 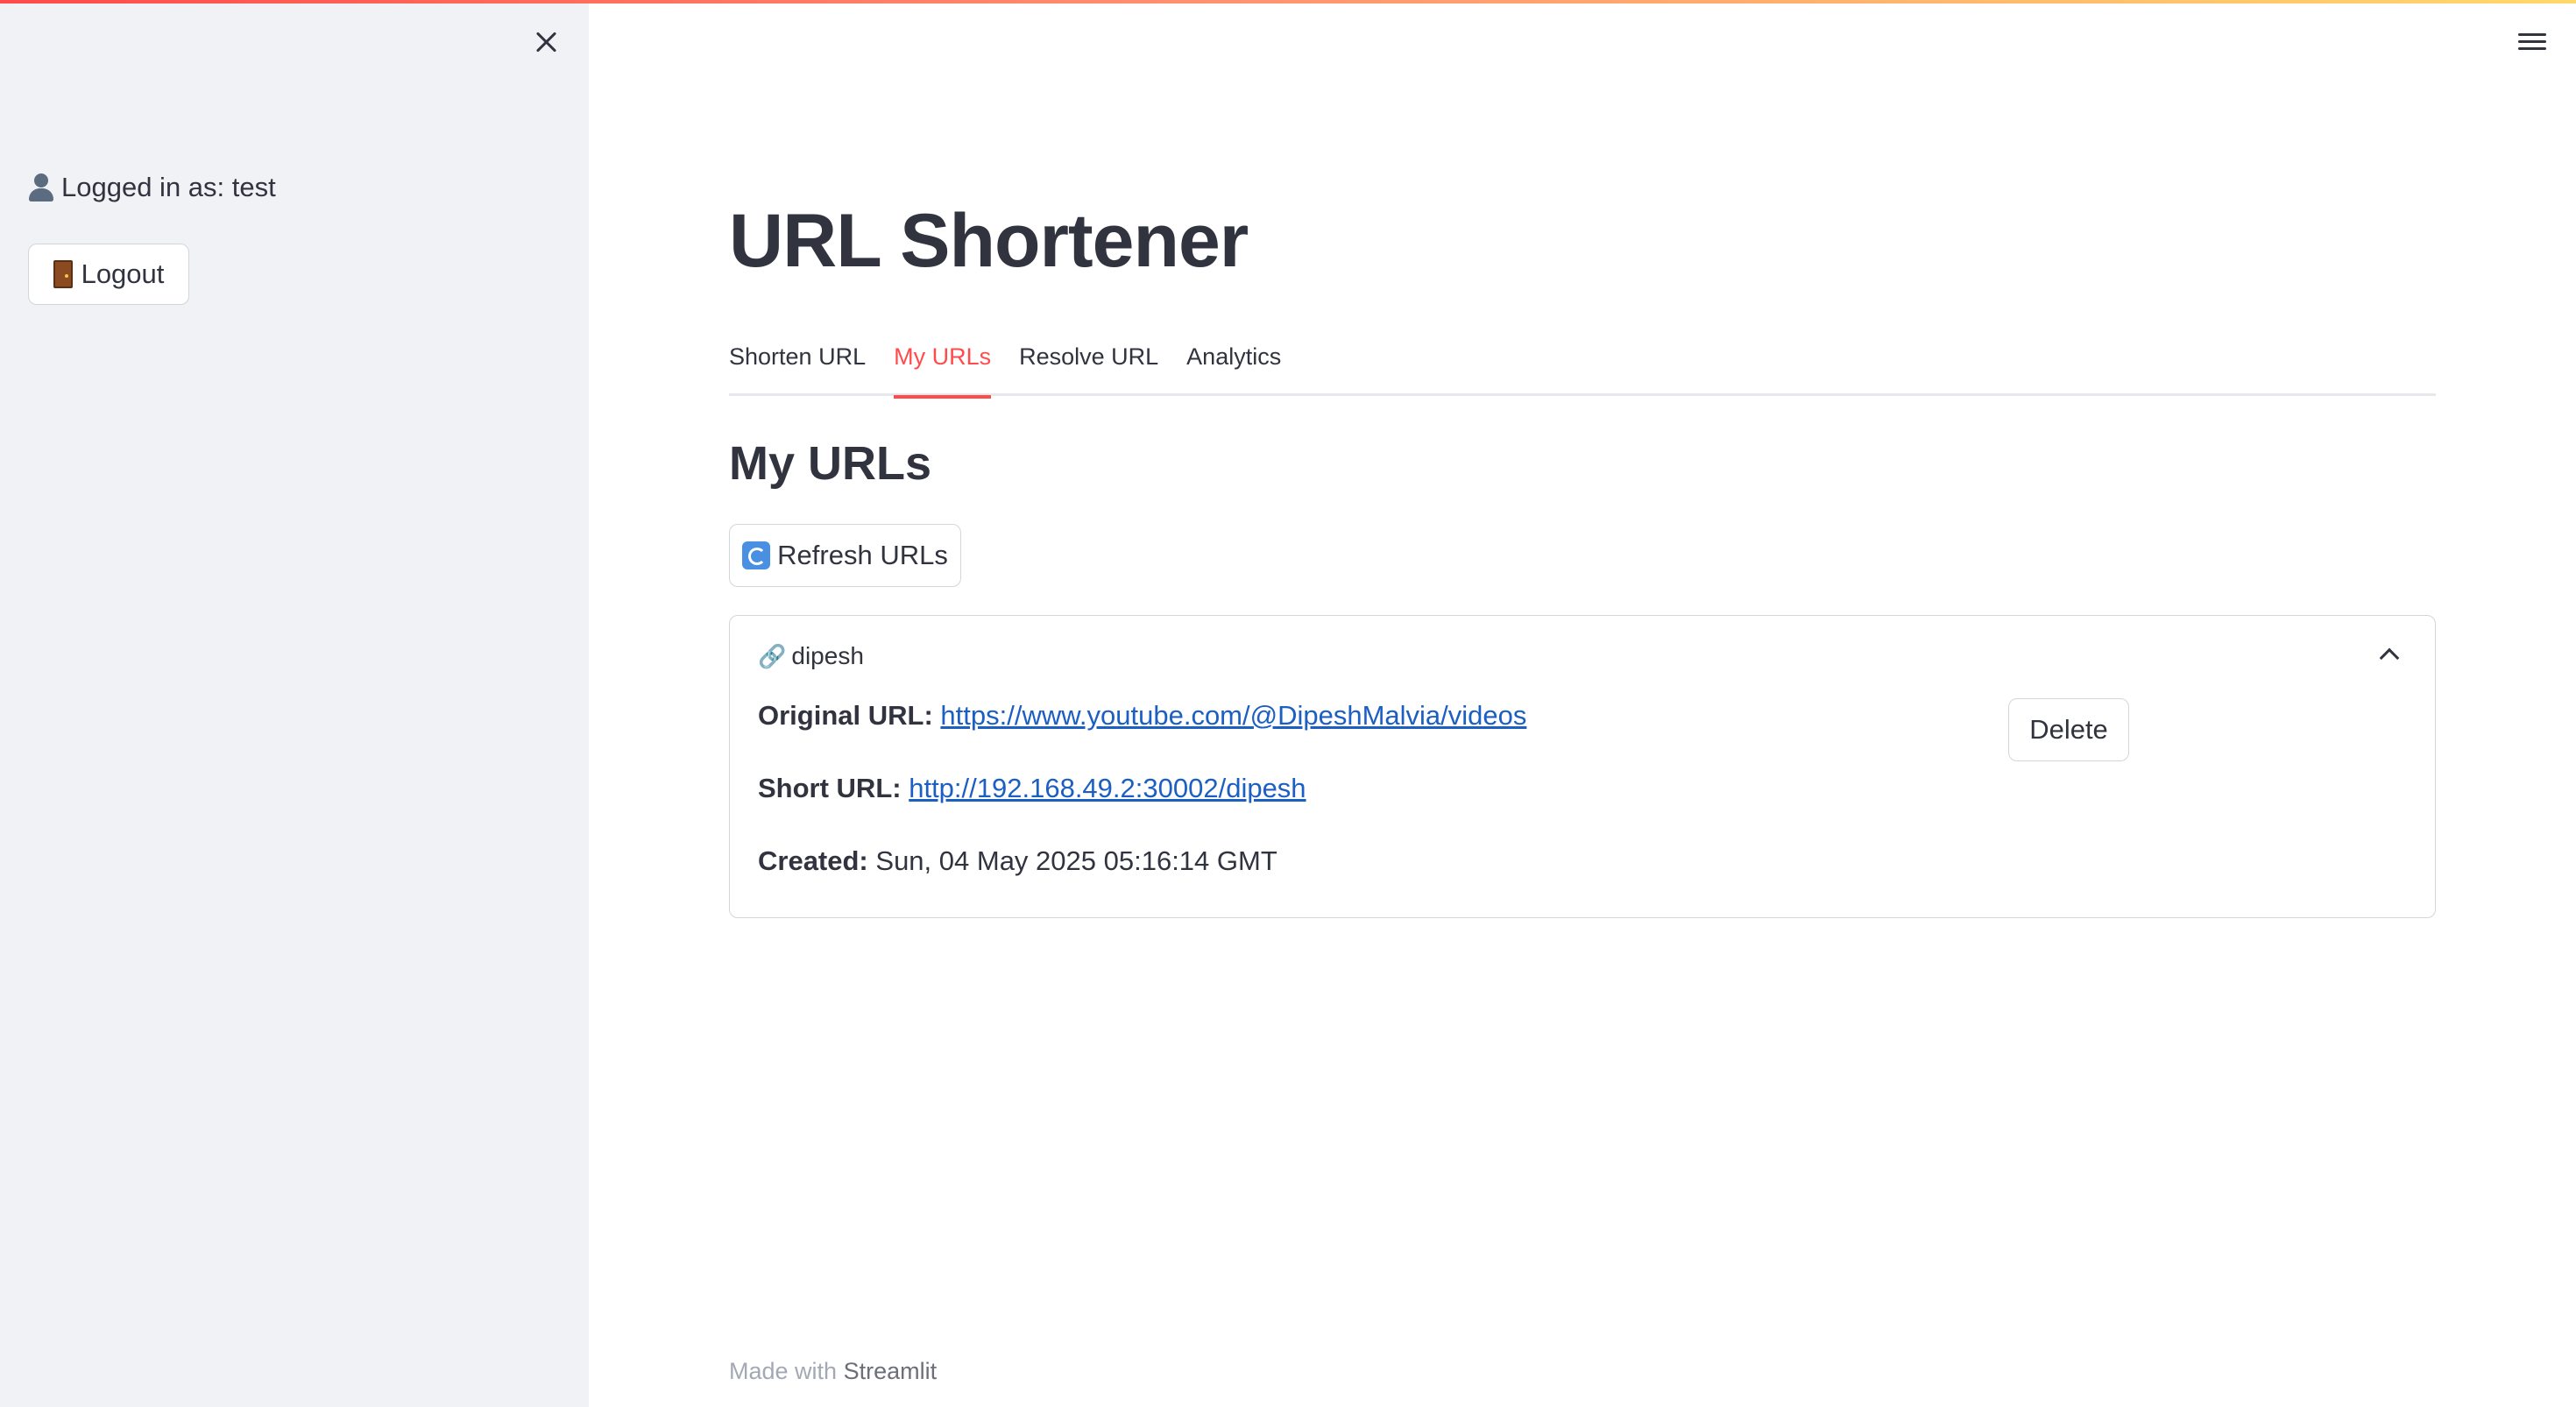 I want to click on refresh-icon, so click(x=756, y=555).